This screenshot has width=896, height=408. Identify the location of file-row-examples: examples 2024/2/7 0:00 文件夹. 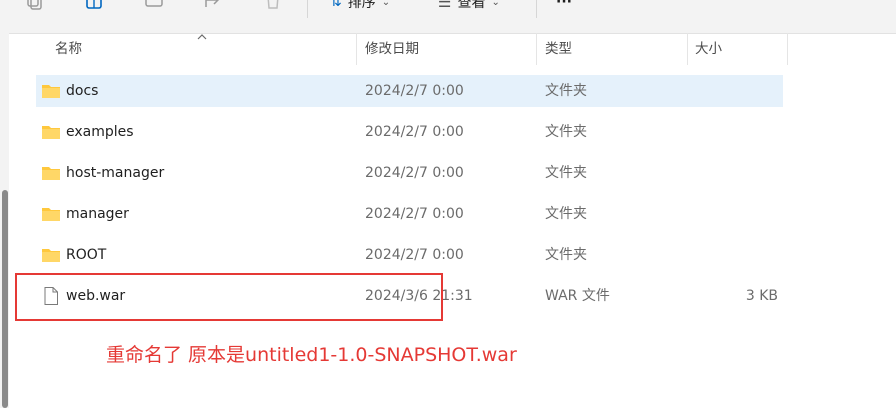
(409, 132).